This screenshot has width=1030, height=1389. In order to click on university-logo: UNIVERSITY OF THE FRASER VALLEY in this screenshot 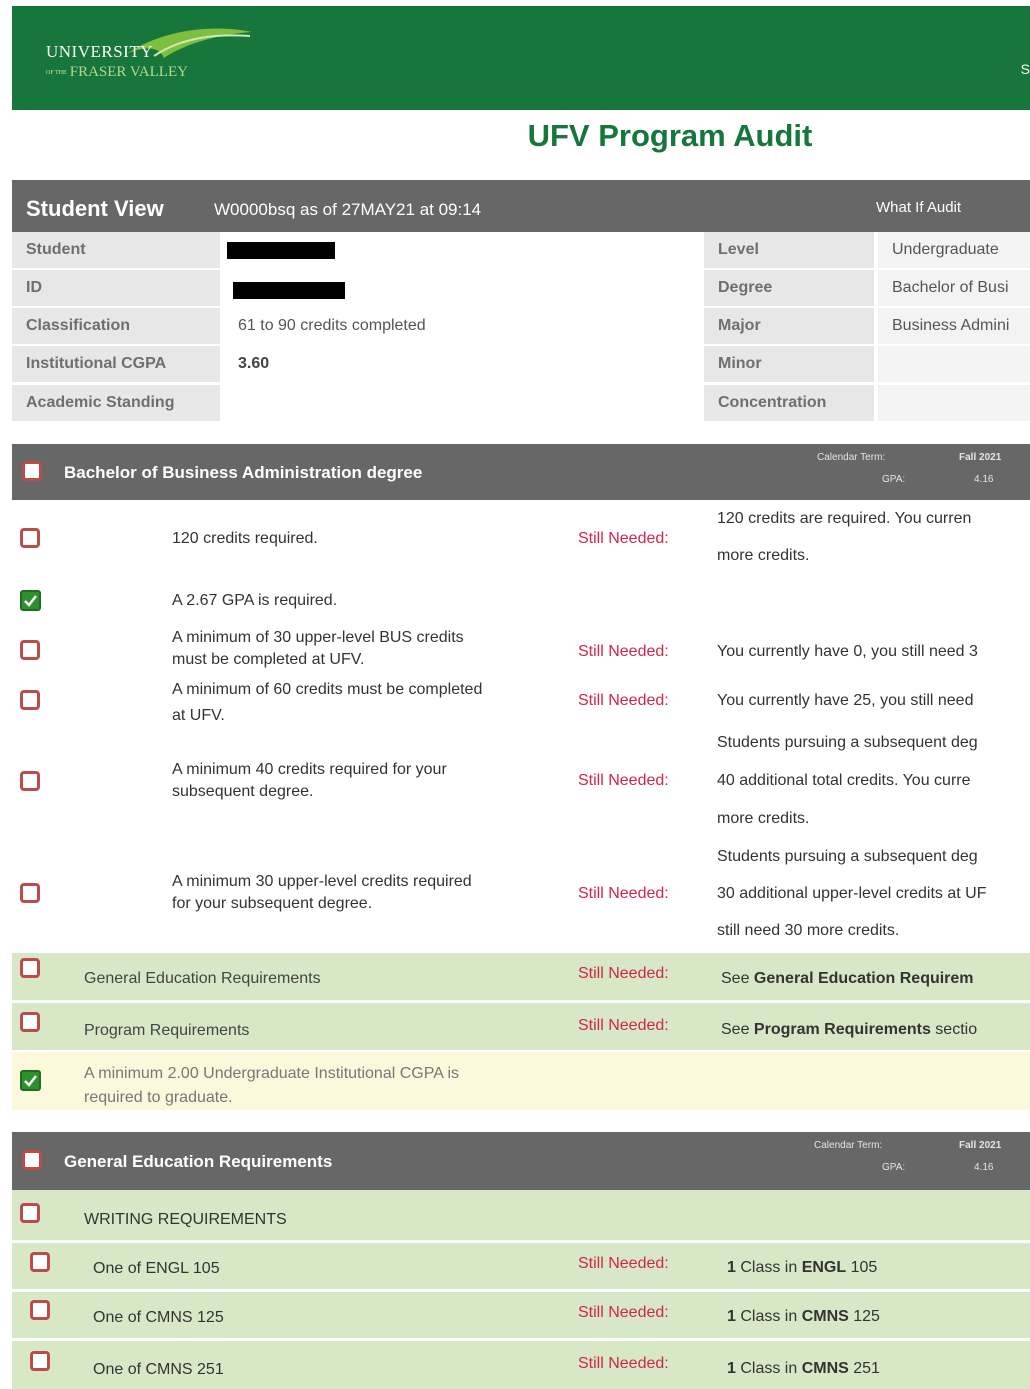, I will do `click(151, 56)`.